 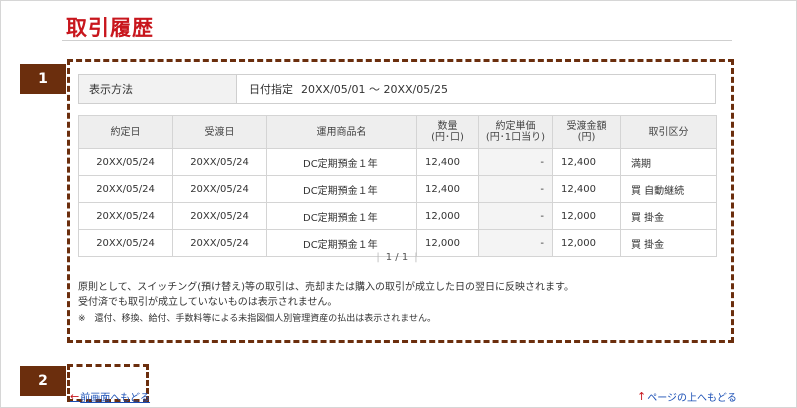 I want to click on pagination: | 1 / 1 |, so click(x=397, y=257).